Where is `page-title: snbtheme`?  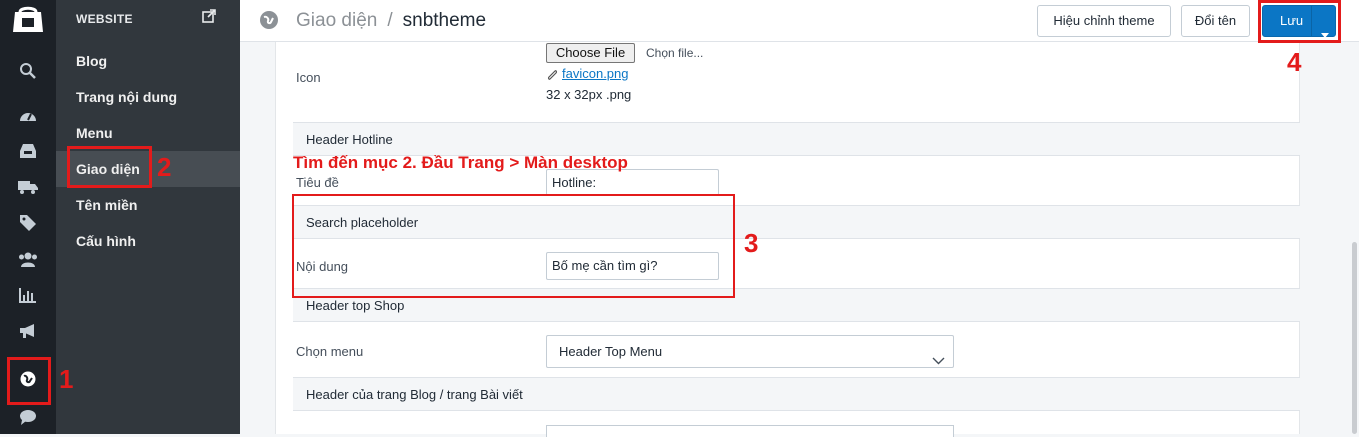
page-title: snbtheme is located at coordinates (444, 20).